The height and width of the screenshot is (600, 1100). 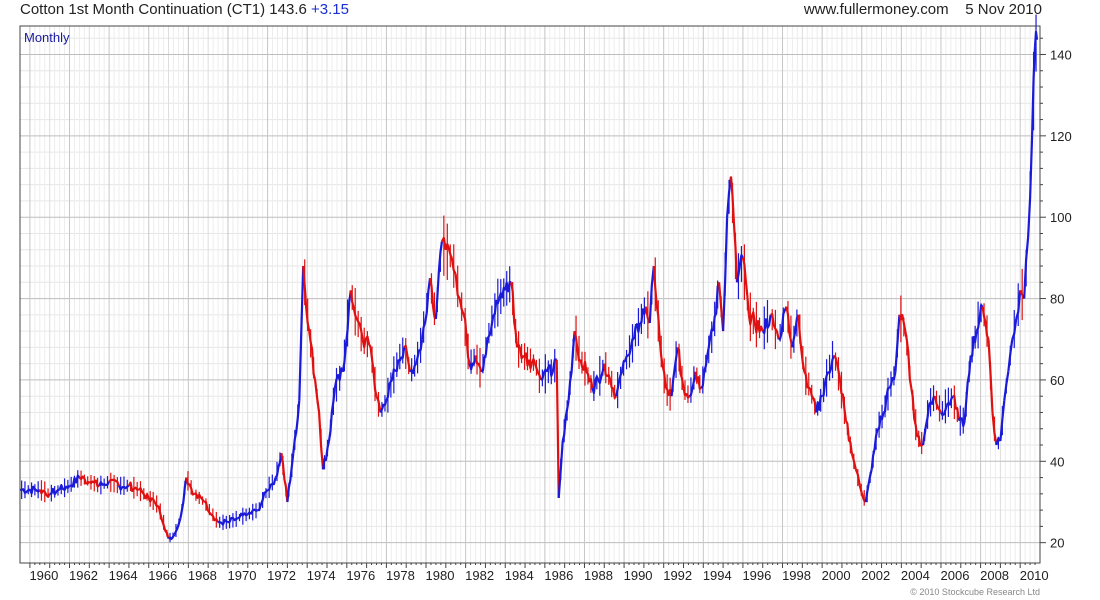 What do you see at coordinates (836, 575) in the screenshot?
I see `x-tick-label: 2000` at bounding box center [836, 575].